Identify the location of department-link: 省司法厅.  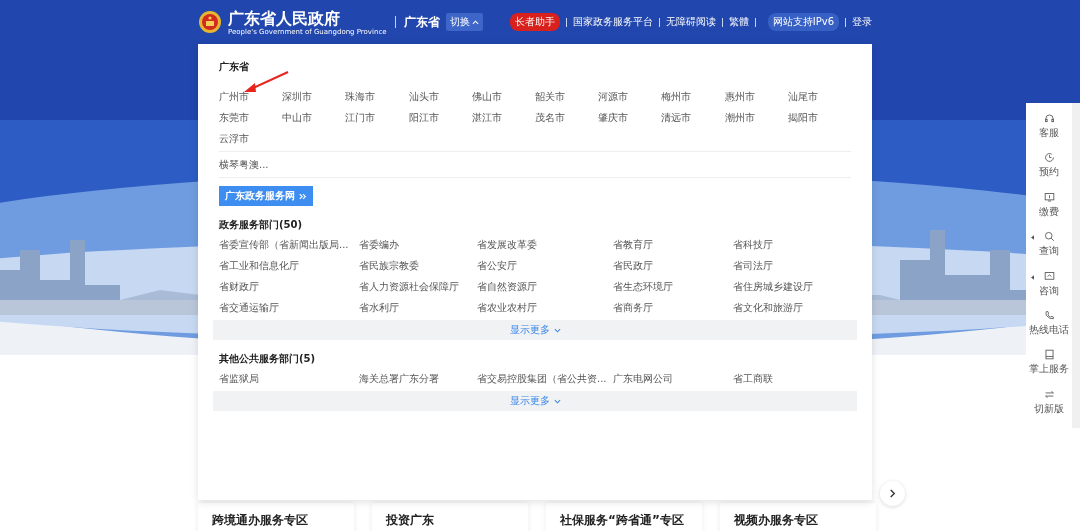
(791, 265).